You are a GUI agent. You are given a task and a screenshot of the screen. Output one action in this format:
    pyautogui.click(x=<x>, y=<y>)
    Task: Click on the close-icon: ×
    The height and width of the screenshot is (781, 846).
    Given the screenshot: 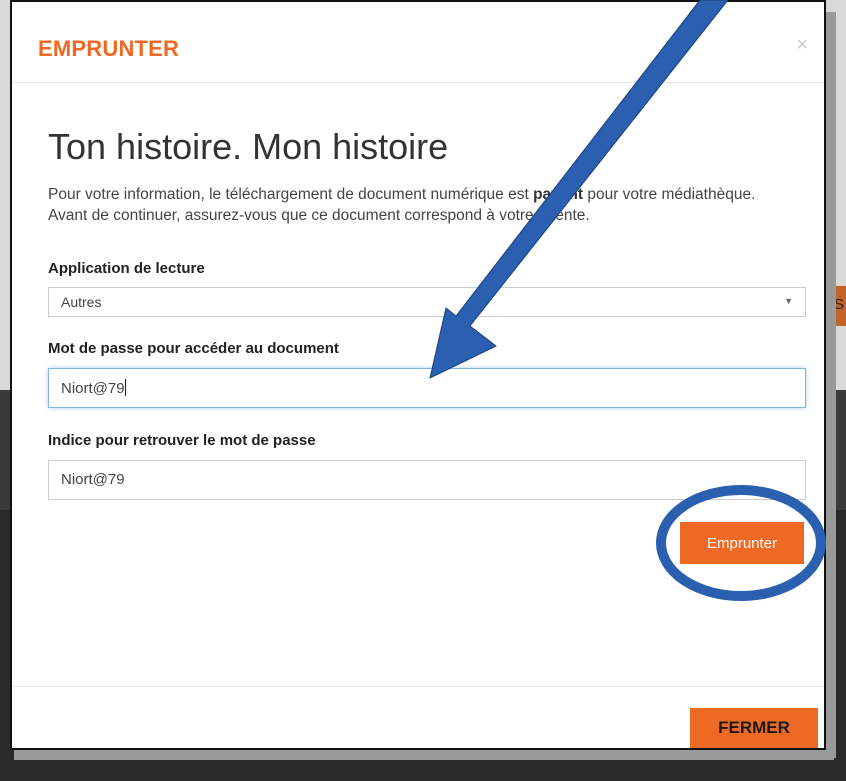 What is the action you would take?
    pyautogui.click(x=802, y=45)
    